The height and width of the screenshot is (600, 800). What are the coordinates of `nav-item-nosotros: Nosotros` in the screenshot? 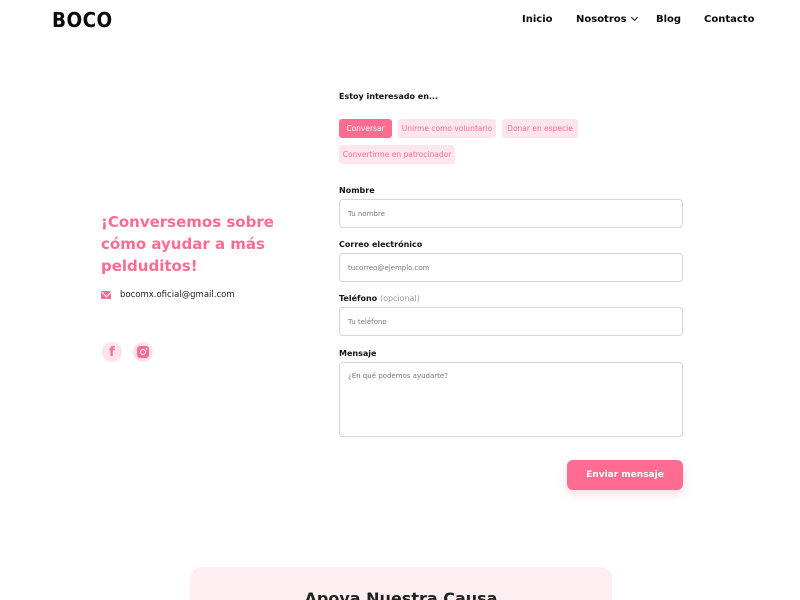 It's located at (607, 19).